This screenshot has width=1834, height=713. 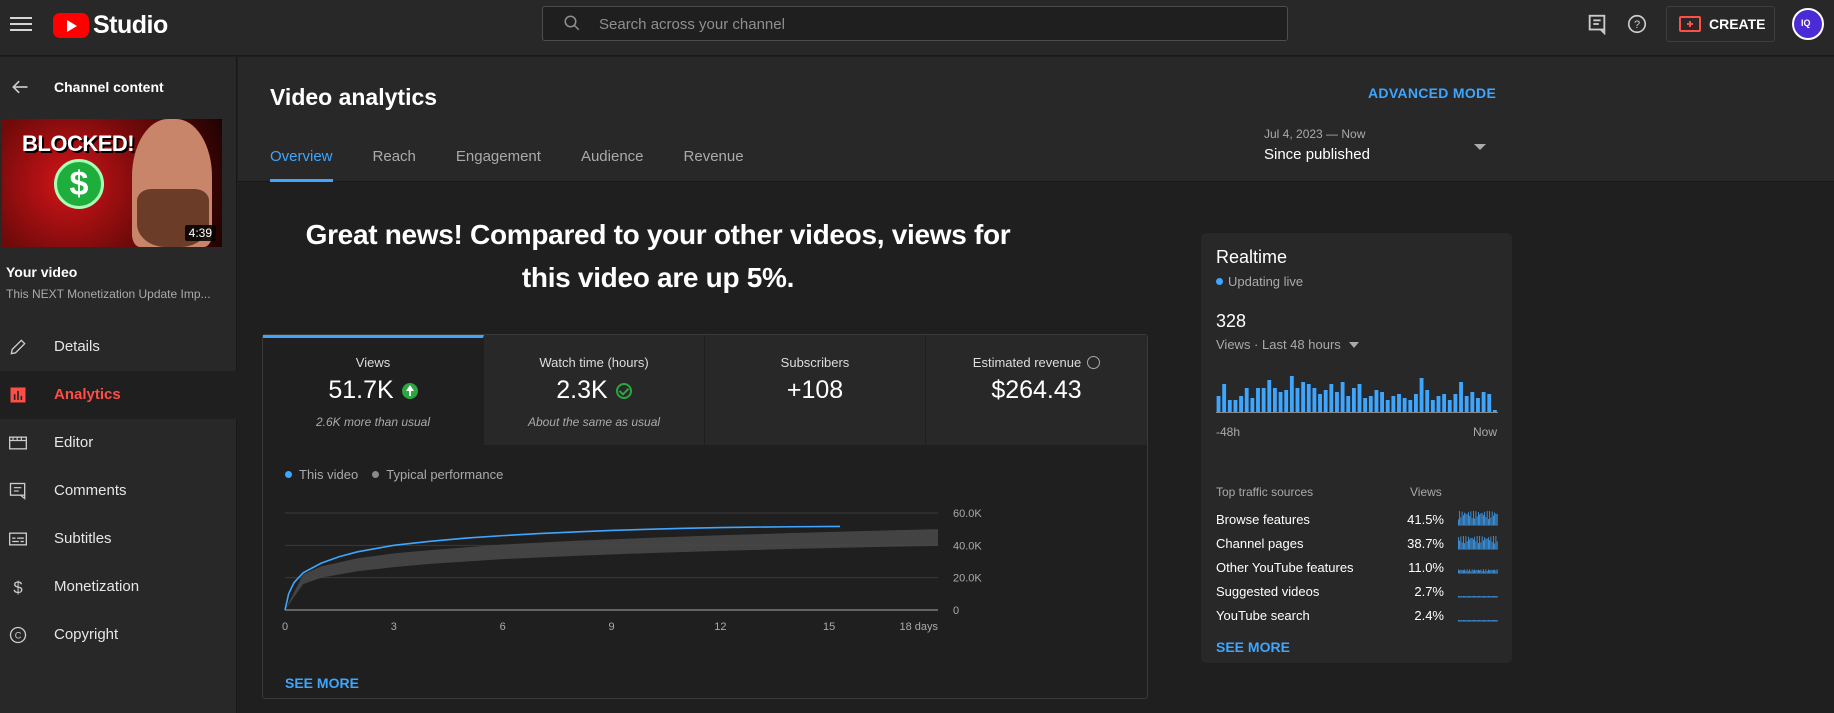 What do you see at coordinates (79, 184) in the screenshot?
I see `dollar-coin-icon: $` at bounding box center [79, 184].